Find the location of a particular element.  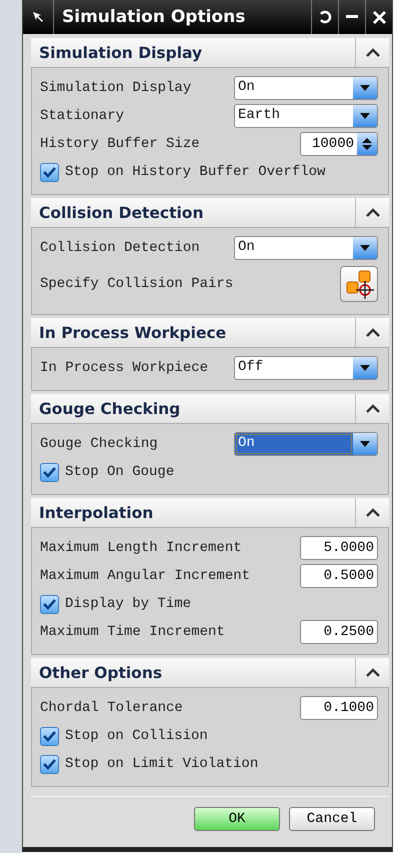

field-label: Specify Collision Pairs is located at coordinates (137, 284).